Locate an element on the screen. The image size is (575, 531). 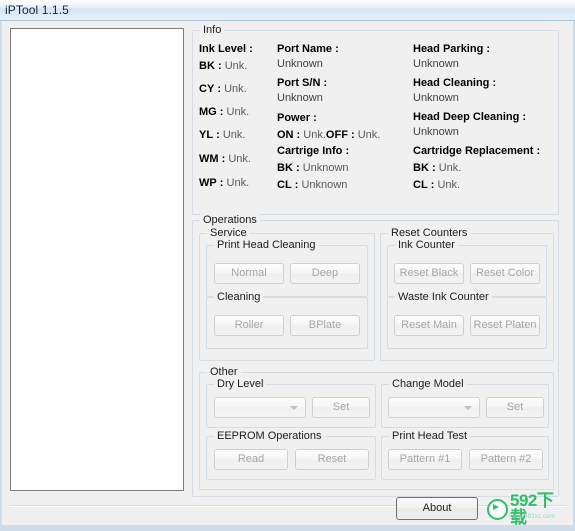
power-on-label: ON : is located at coordinates (289, 135).